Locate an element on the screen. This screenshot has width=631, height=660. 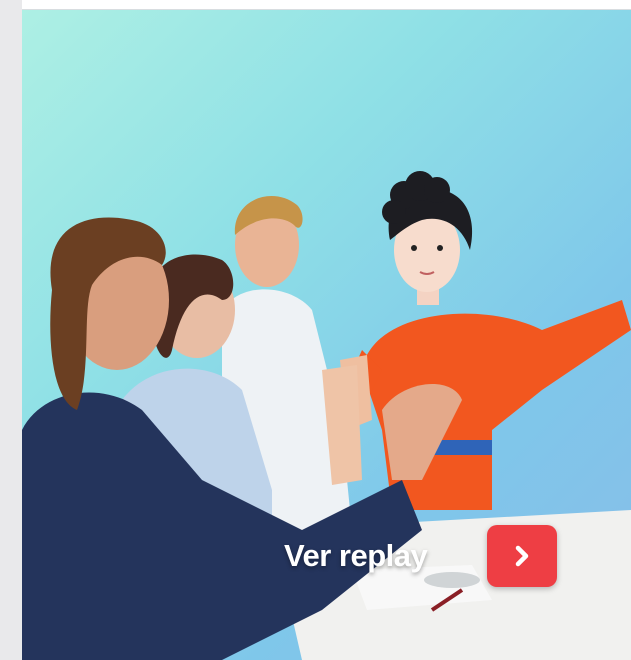
watch-replay-link: Ver replay is located at coordinates (421, 556).